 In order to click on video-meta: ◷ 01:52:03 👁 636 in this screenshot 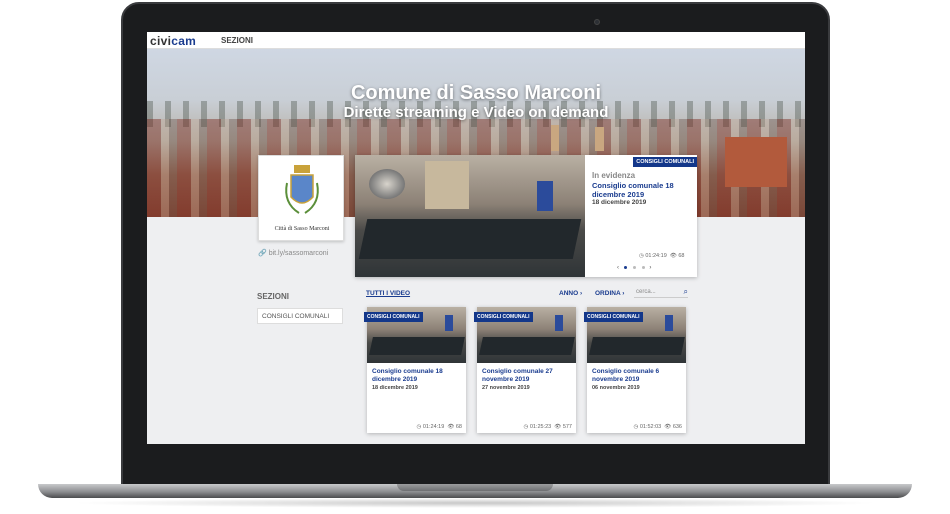, I will do `click(657, 427)`.